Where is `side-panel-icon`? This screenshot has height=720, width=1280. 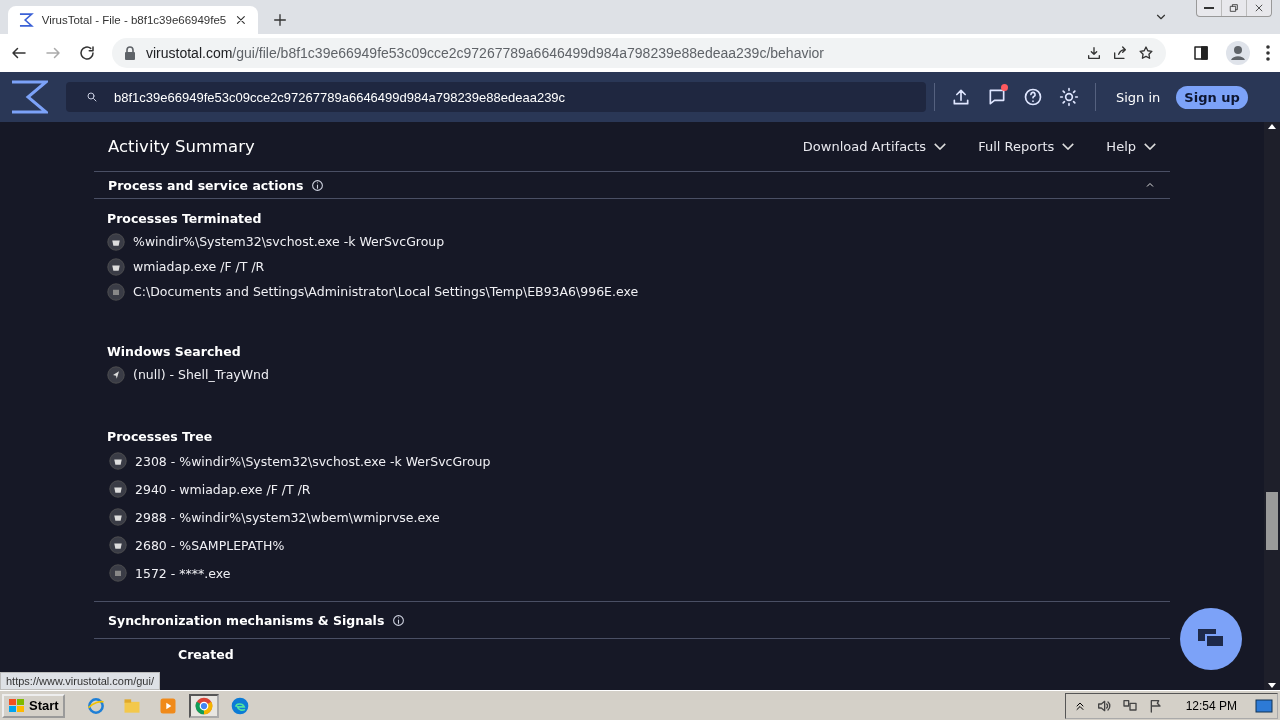 side-panel-icon is located at coordinates (1201, 53).